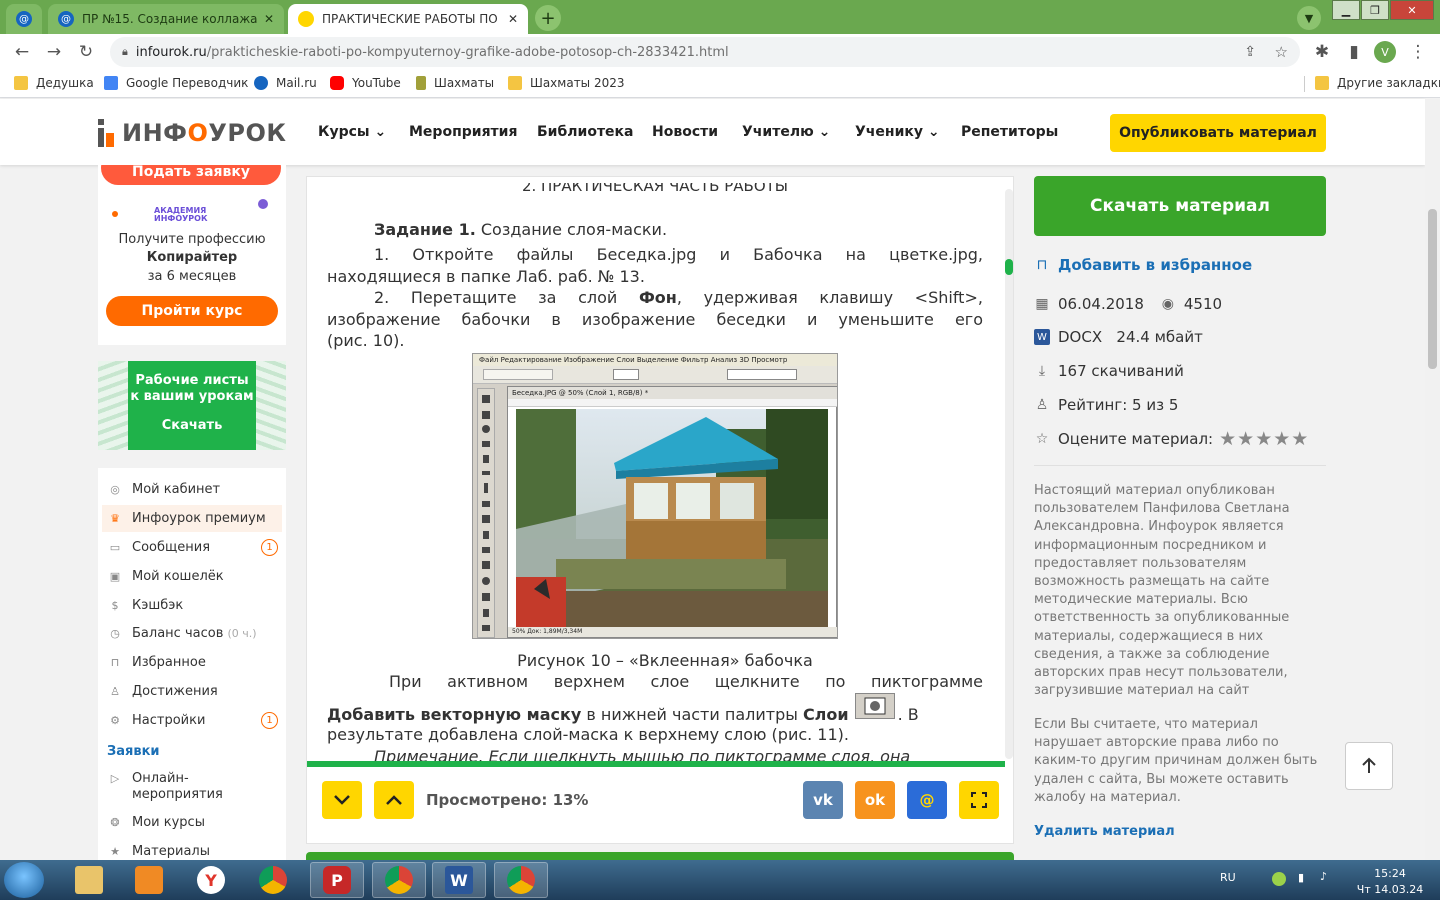  What do you see at coordinates (192, 849) in the screenshot?
I see `menu-item-materials: ★ Материалы` at bounding box center [192, 849].